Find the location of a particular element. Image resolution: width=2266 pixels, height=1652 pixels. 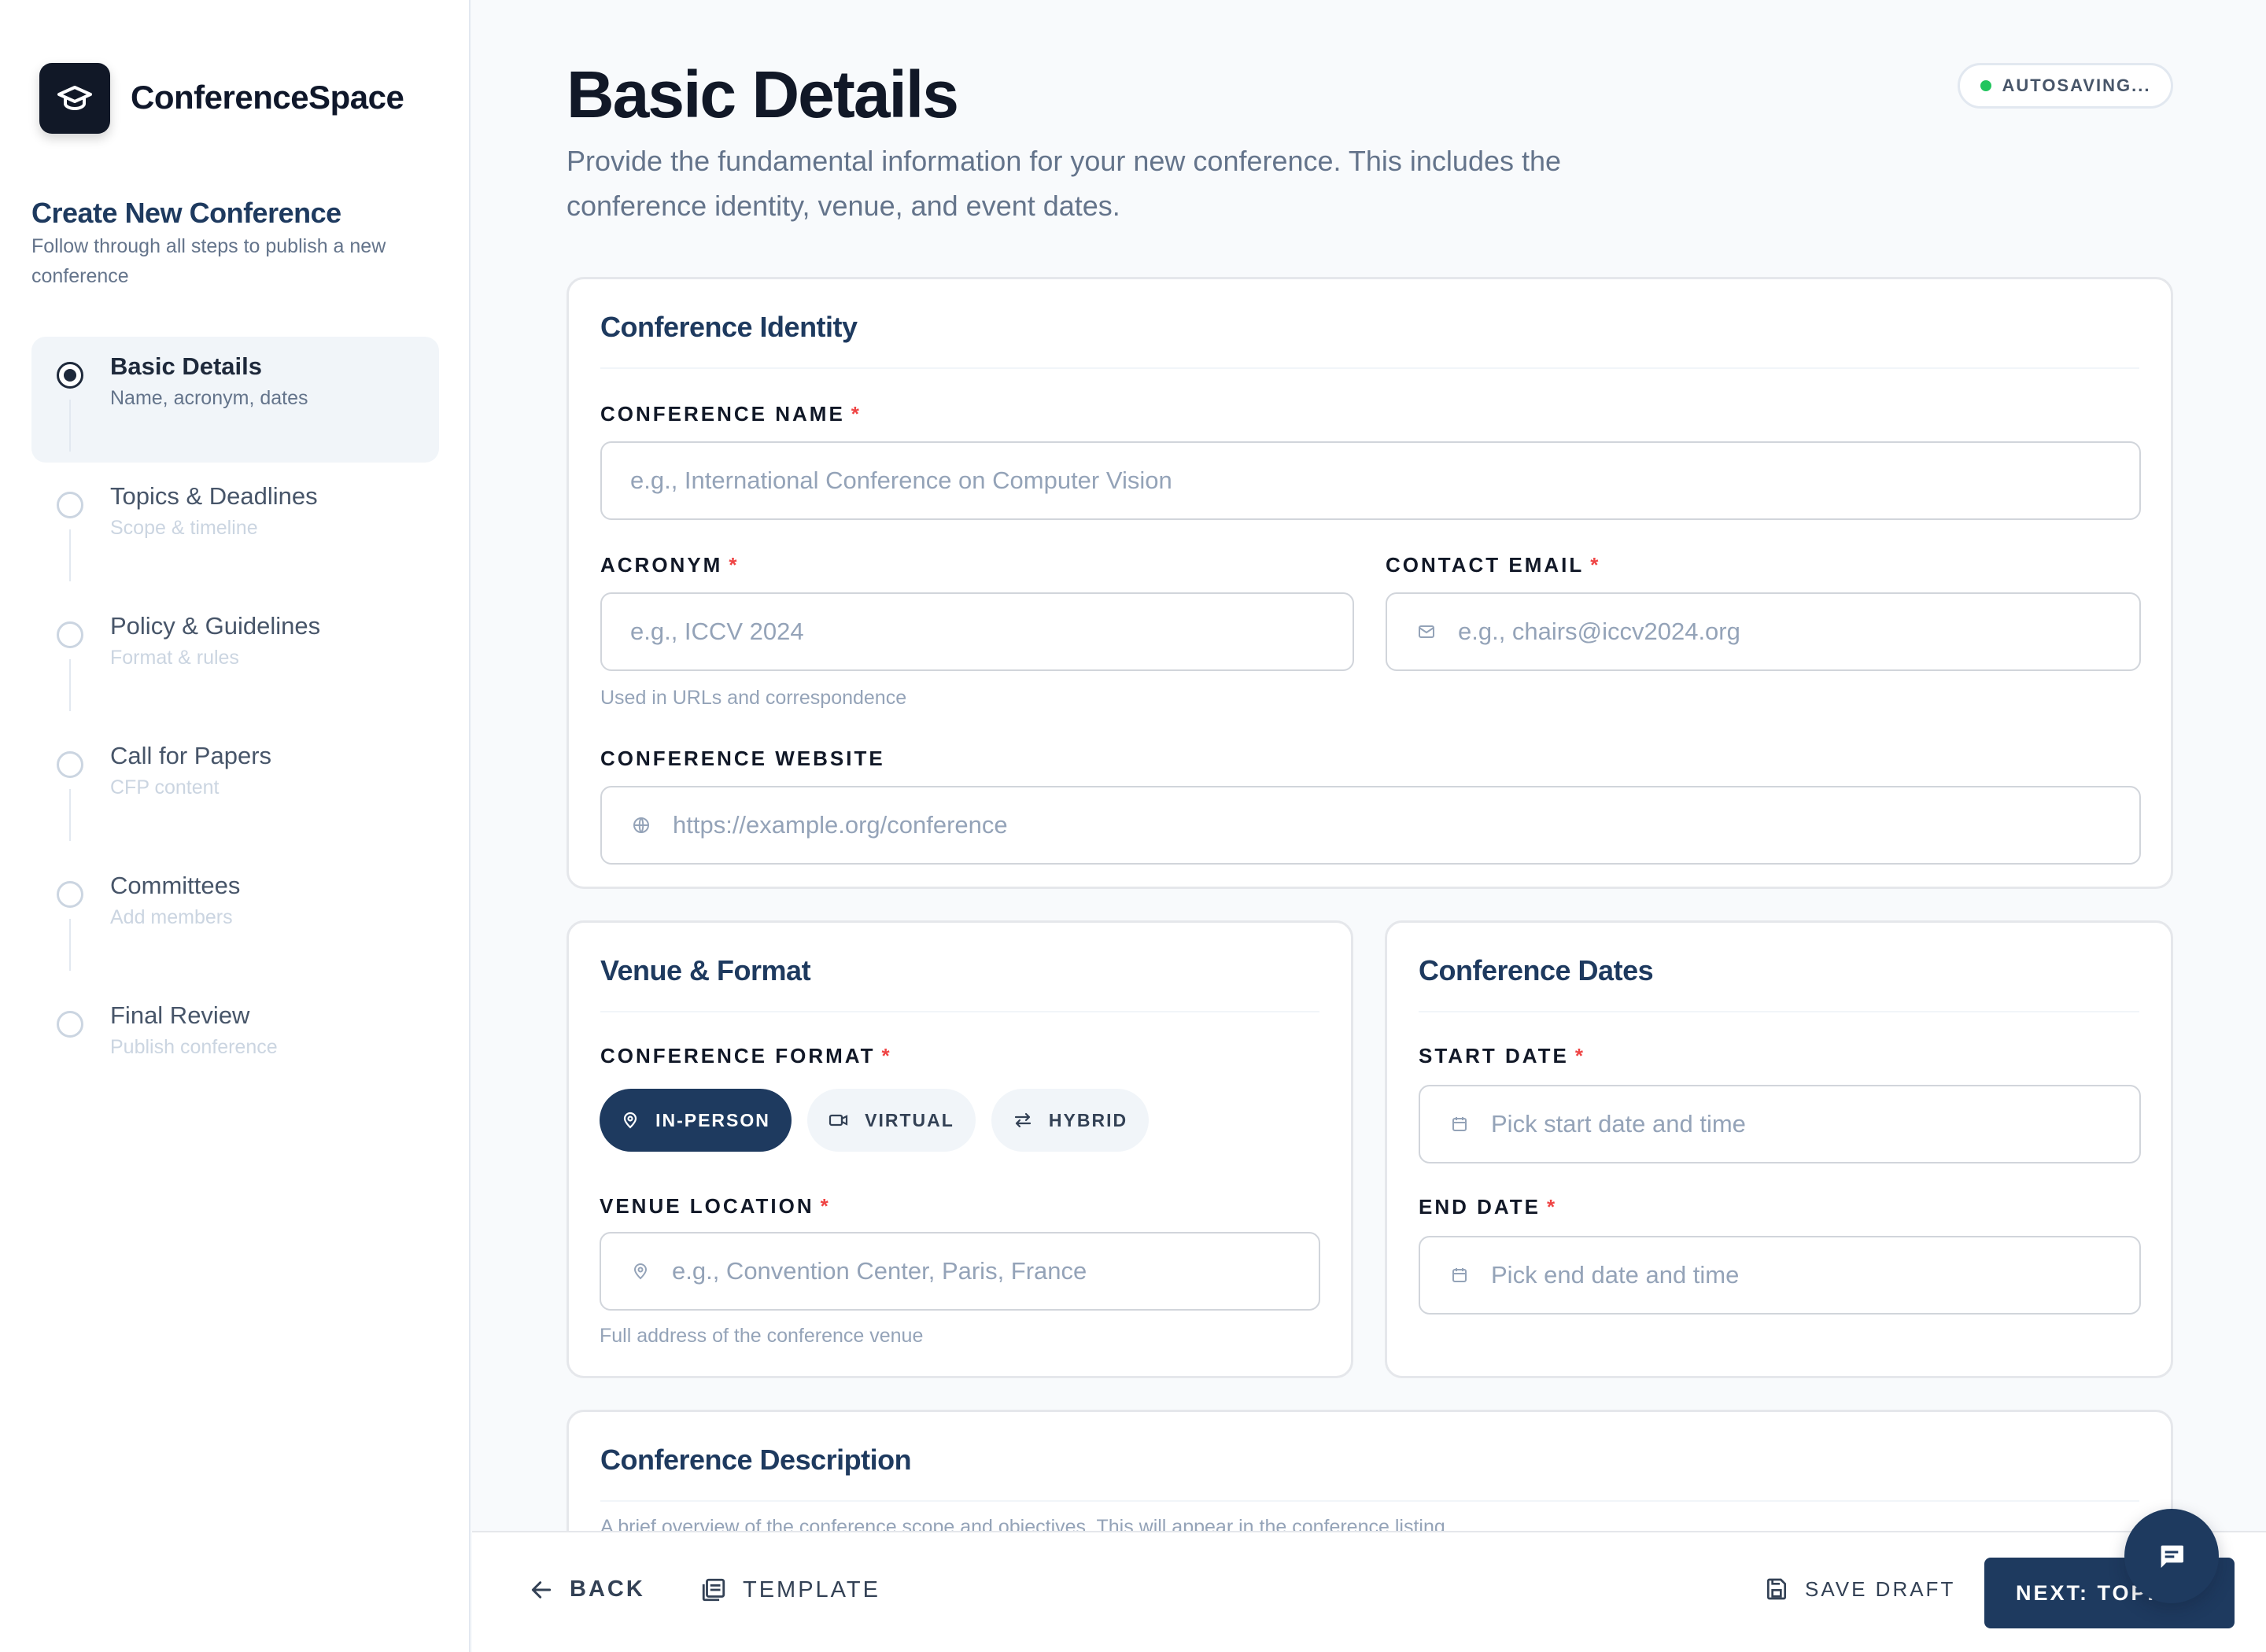

step-description: Name, acronym, dates is located at coordinates (209, 398).